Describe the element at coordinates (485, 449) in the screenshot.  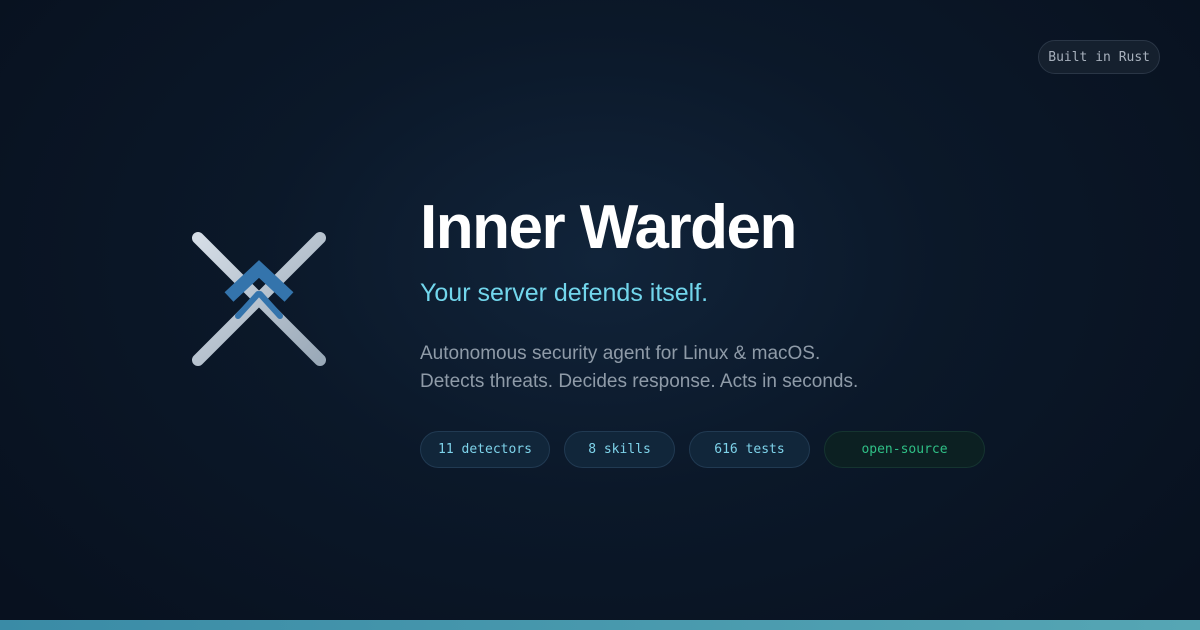
I see `chip-detectors: 11 detectors` at that location.